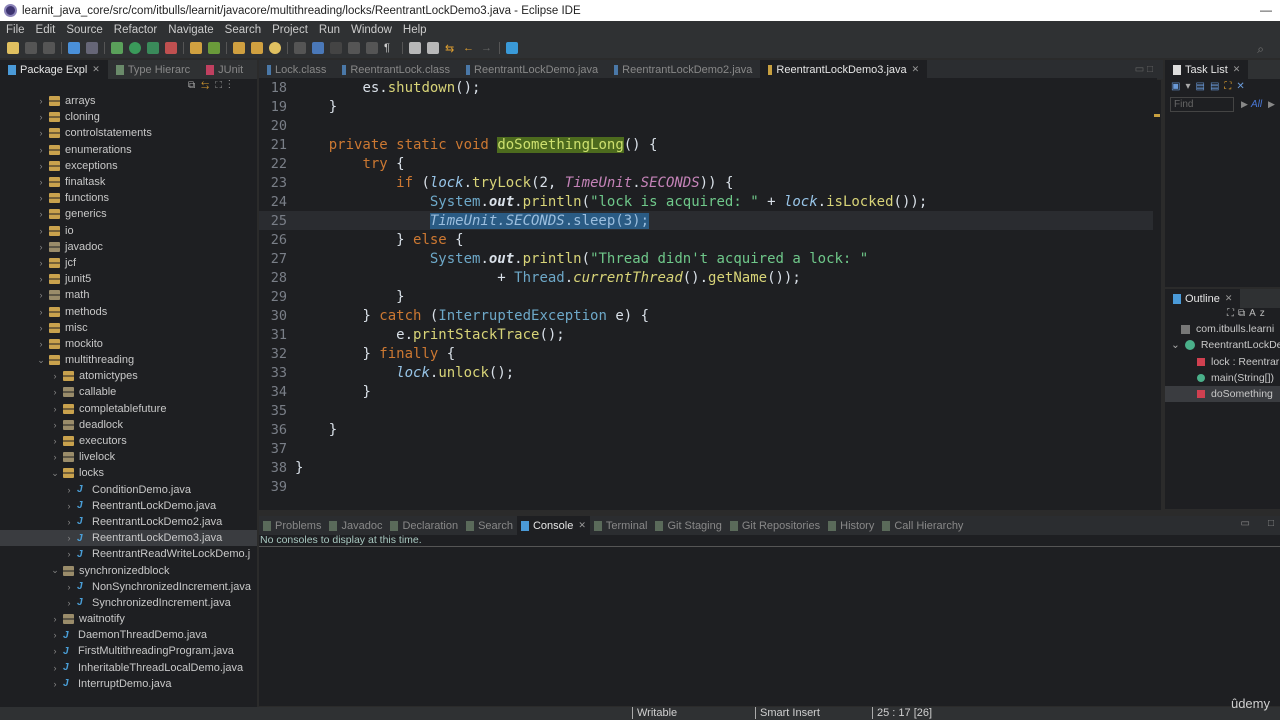 The height and width of the screenshot is (720, 1280). What do you see at coordinates (621, 525) in the screenshot?
I see `tab-terminal: Terminal` at bounding box center [621, 525].